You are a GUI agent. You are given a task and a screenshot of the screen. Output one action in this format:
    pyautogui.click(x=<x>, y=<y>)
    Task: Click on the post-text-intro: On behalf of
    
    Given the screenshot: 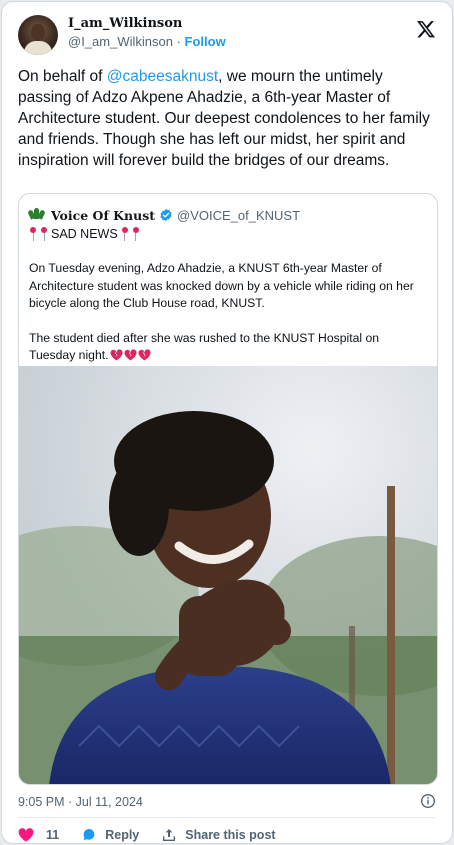 What is the action you would take?
    pyautogui.click(x=62, y=76)
    